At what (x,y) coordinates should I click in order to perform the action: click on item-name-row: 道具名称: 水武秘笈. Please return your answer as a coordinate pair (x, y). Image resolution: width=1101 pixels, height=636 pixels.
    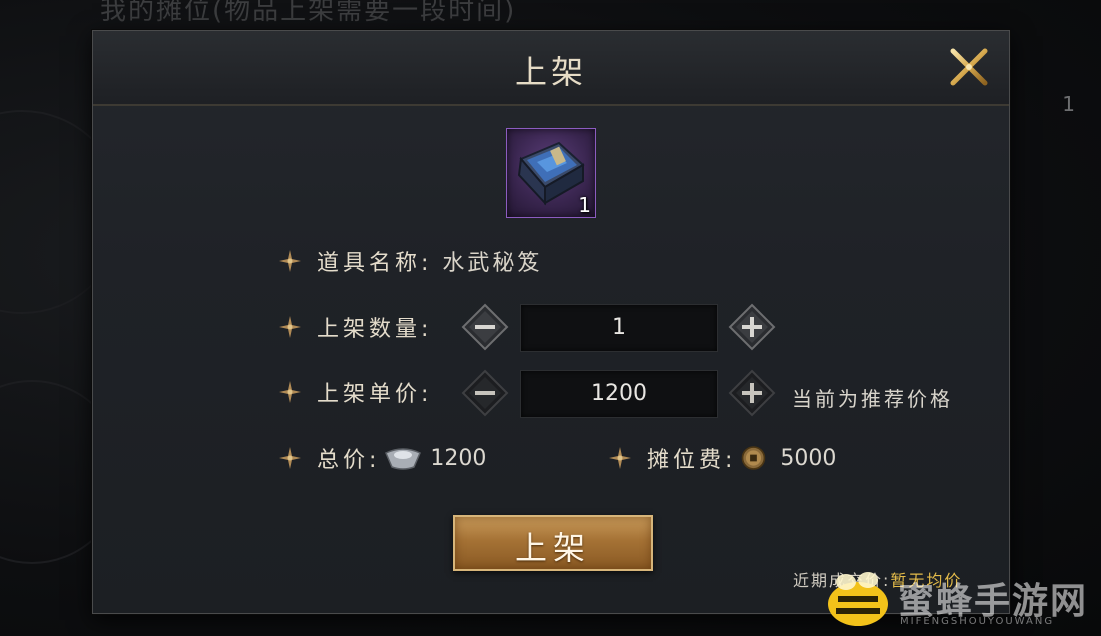
    Looking at the image, I should click on (409, 261).